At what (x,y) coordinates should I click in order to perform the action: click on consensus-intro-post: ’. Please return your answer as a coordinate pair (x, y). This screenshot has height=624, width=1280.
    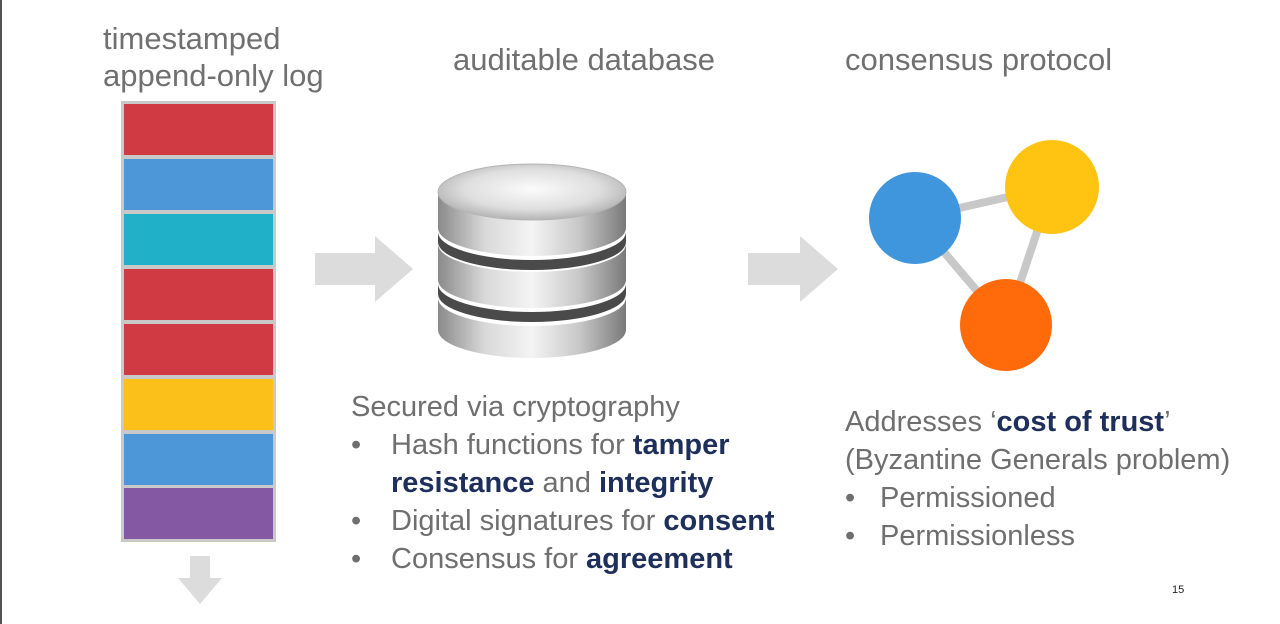
    Looking at the image, I should click on (1167, 422).